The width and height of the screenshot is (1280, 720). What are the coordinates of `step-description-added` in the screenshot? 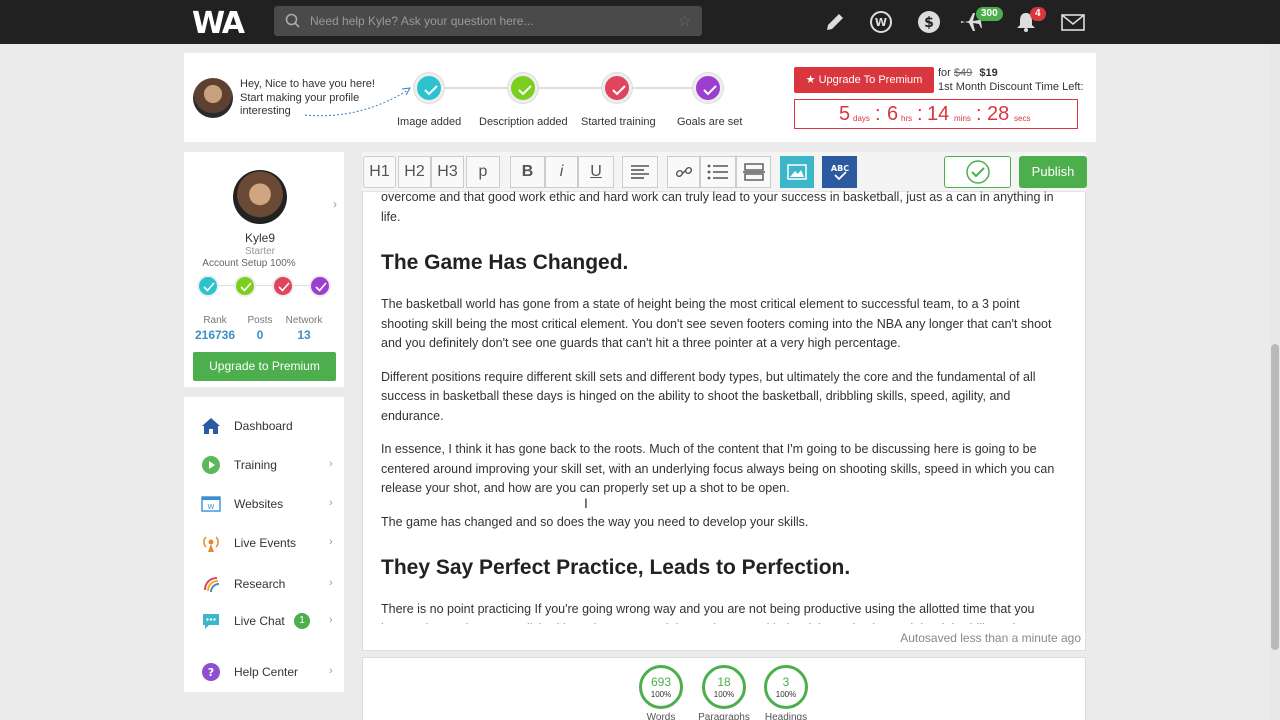 It's located at (523, 88).